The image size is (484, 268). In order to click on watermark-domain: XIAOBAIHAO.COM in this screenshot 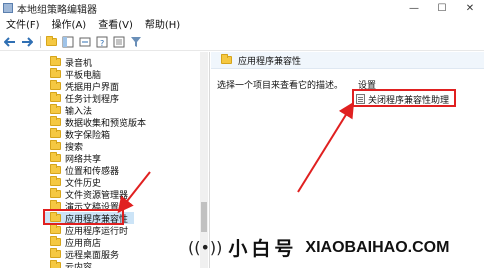, I will do `click(377, 247)`.